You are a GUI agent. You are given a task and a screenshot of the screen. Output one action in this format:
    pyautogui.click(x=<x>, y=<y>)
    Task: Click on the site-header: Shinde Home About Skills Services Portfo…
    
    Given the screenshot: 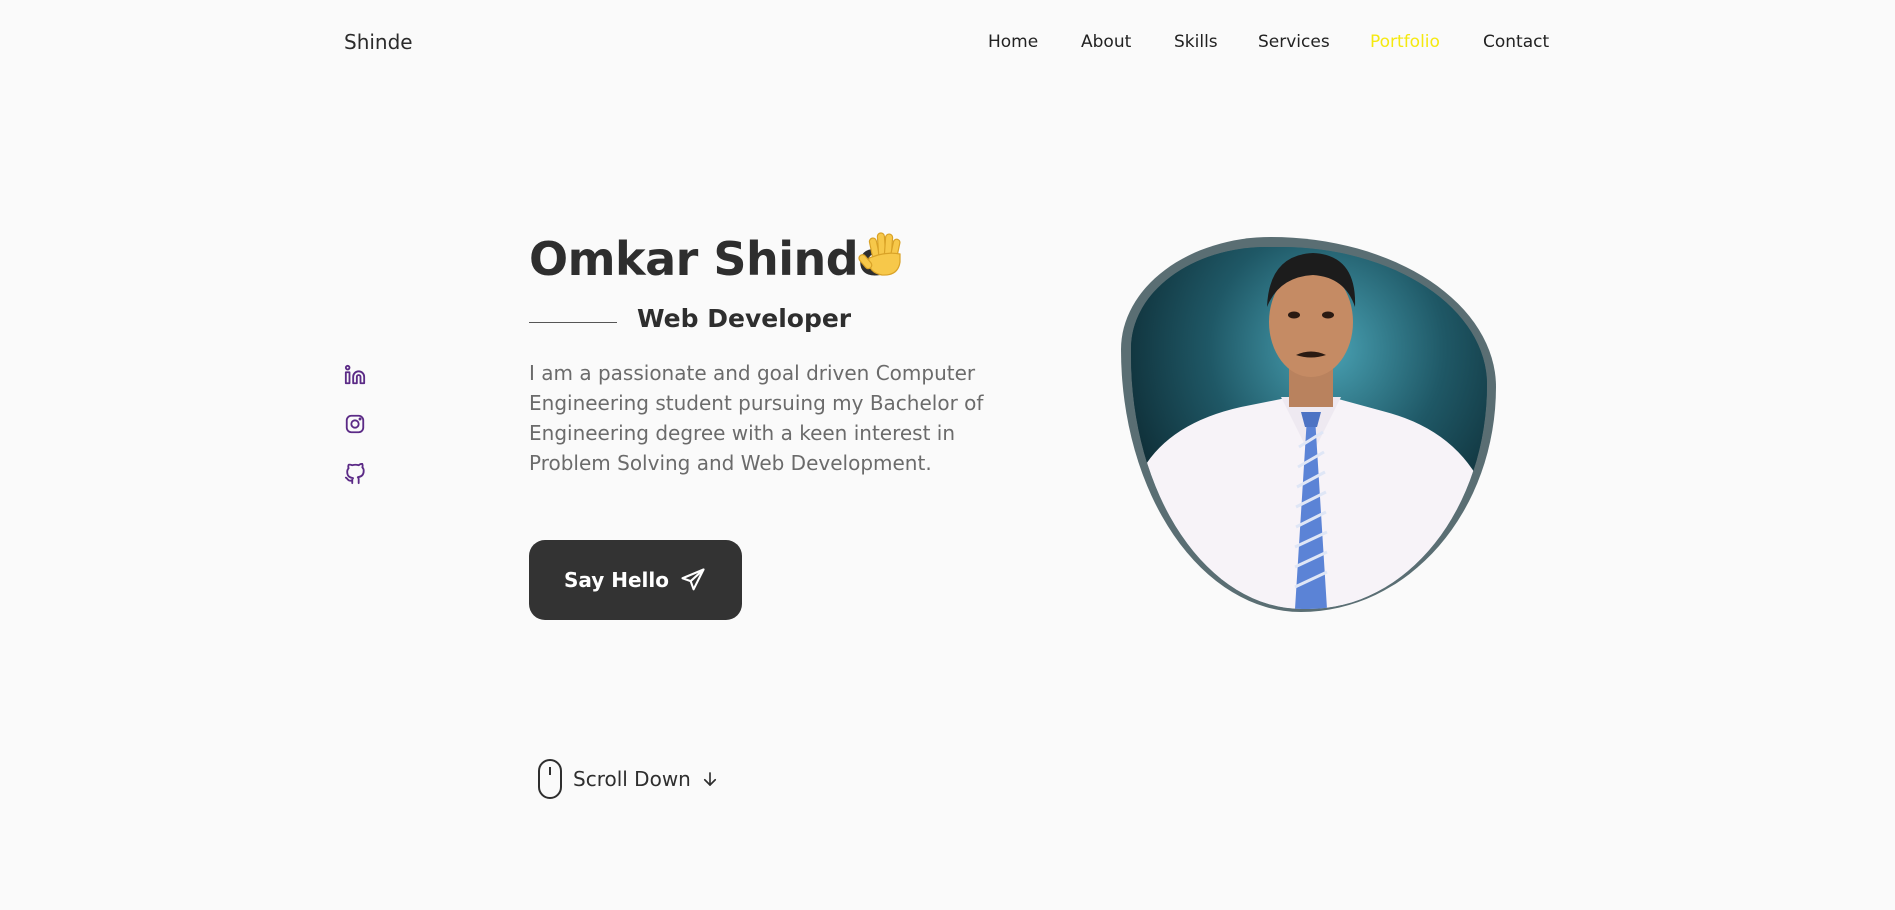 What is the action you would take?
    pyautogui.click(x=947, y=44)
    